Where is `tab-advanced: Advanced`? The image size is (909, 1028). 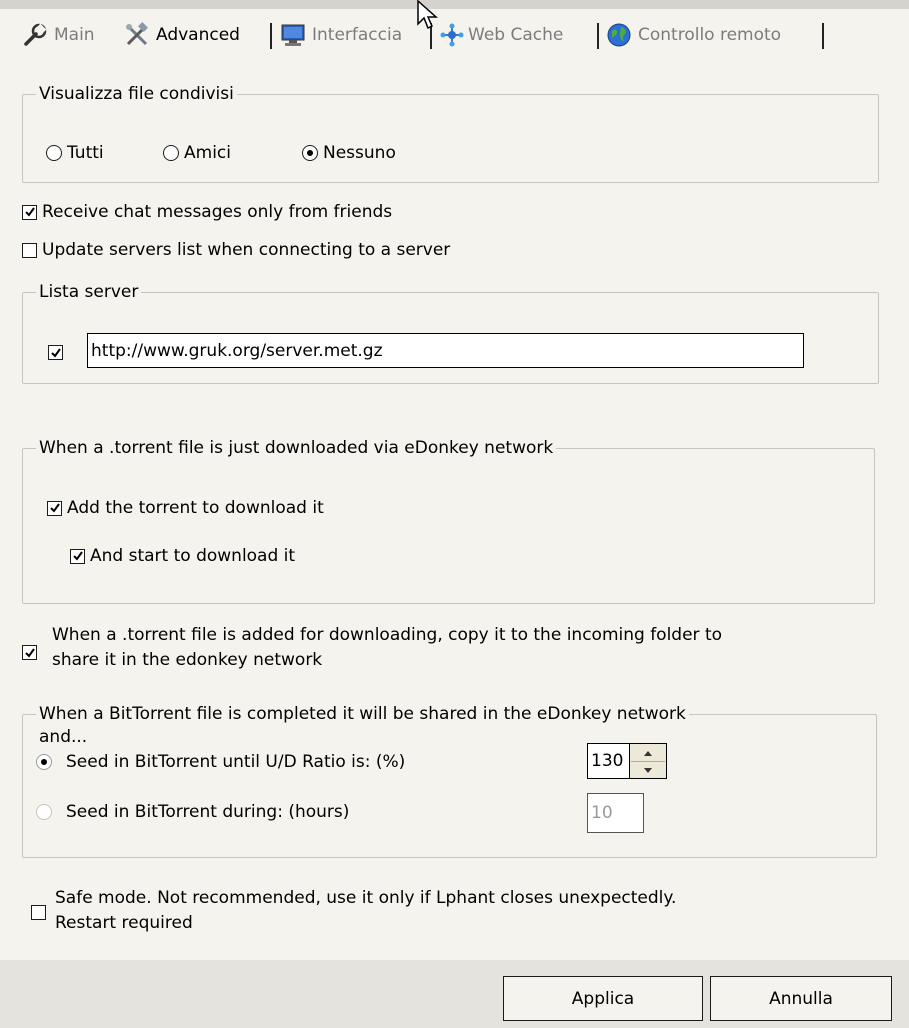 tab-advanced: Advanced is located at coordinates (182, 35).